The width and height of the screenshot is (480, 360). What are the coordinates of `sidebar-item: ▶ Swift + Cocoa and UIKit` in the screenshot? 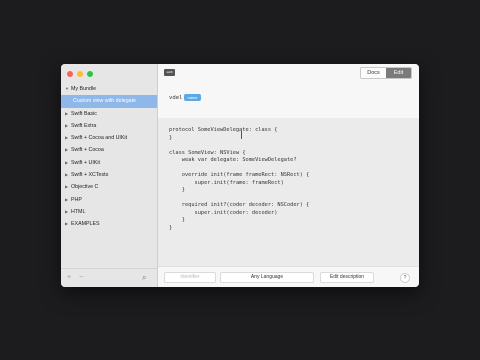 It's located at (109, 138).